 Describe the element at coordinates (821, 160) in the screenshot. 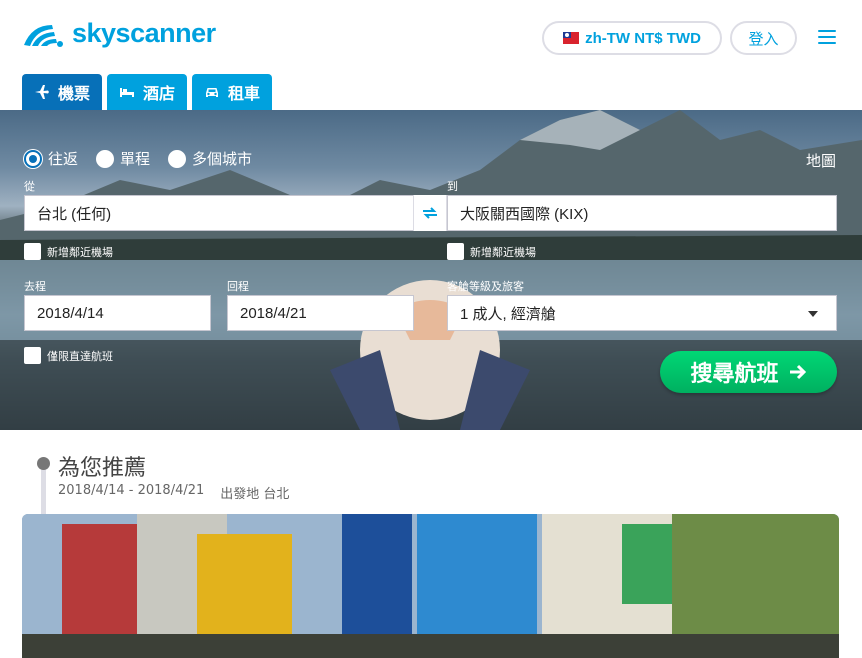

I see `map-link: 地圖` at that location.